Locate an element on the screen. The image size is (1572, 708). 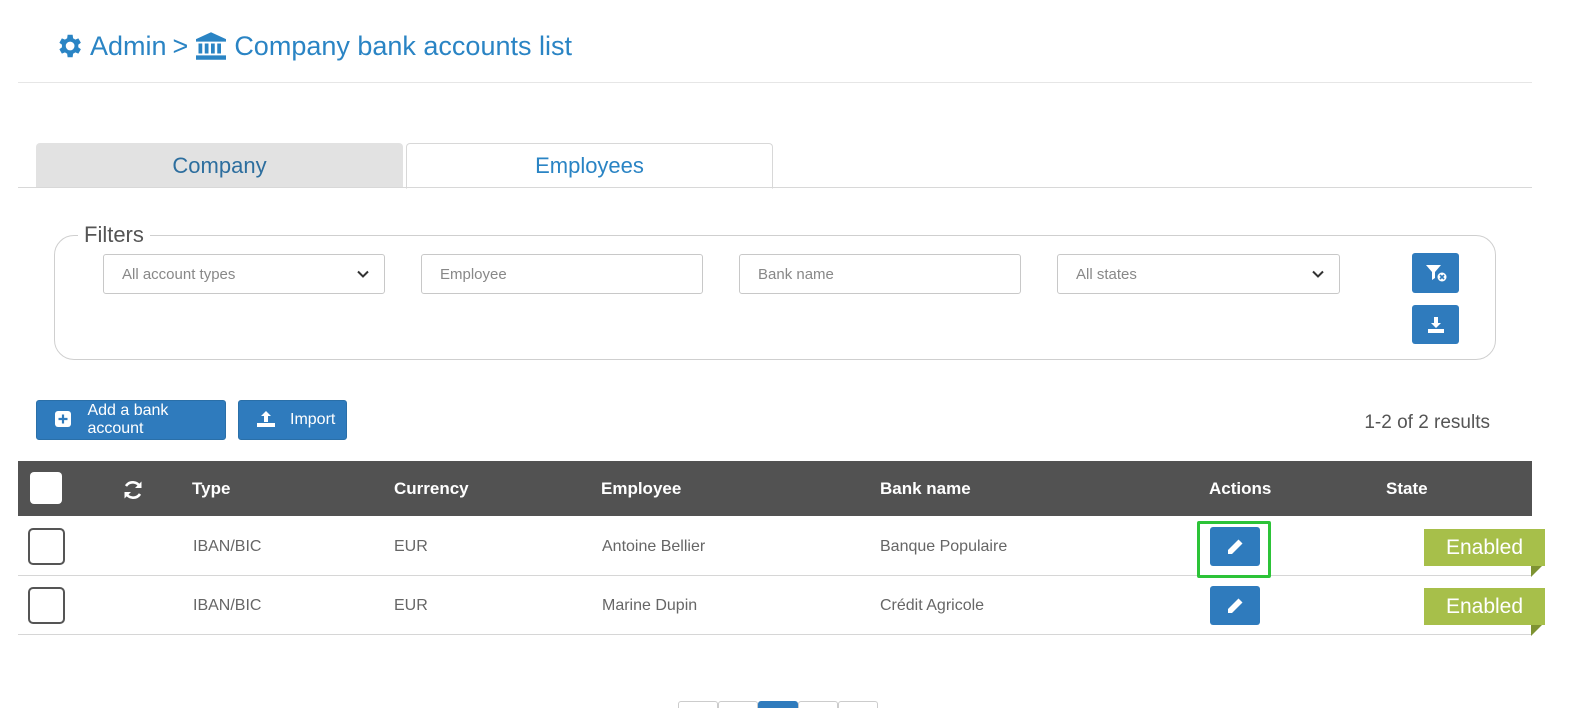
tab-company: Company is located at coordinates (219, 165).